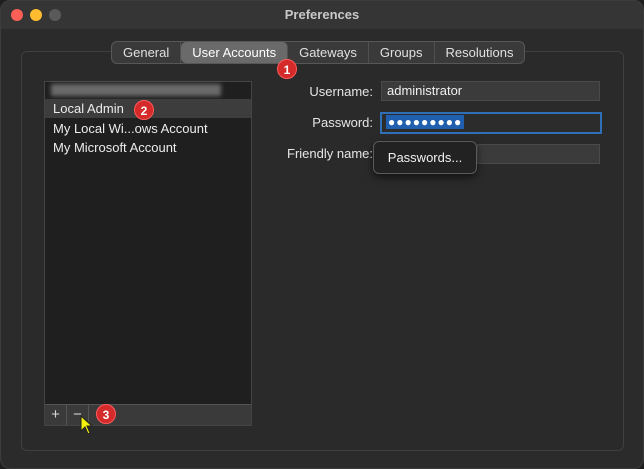 This screenshot has height=469, width=644. What do you see at coordinates (490, 91) in the screenshot?
I see `username-field: administrator` at bounding box center [490, 91].